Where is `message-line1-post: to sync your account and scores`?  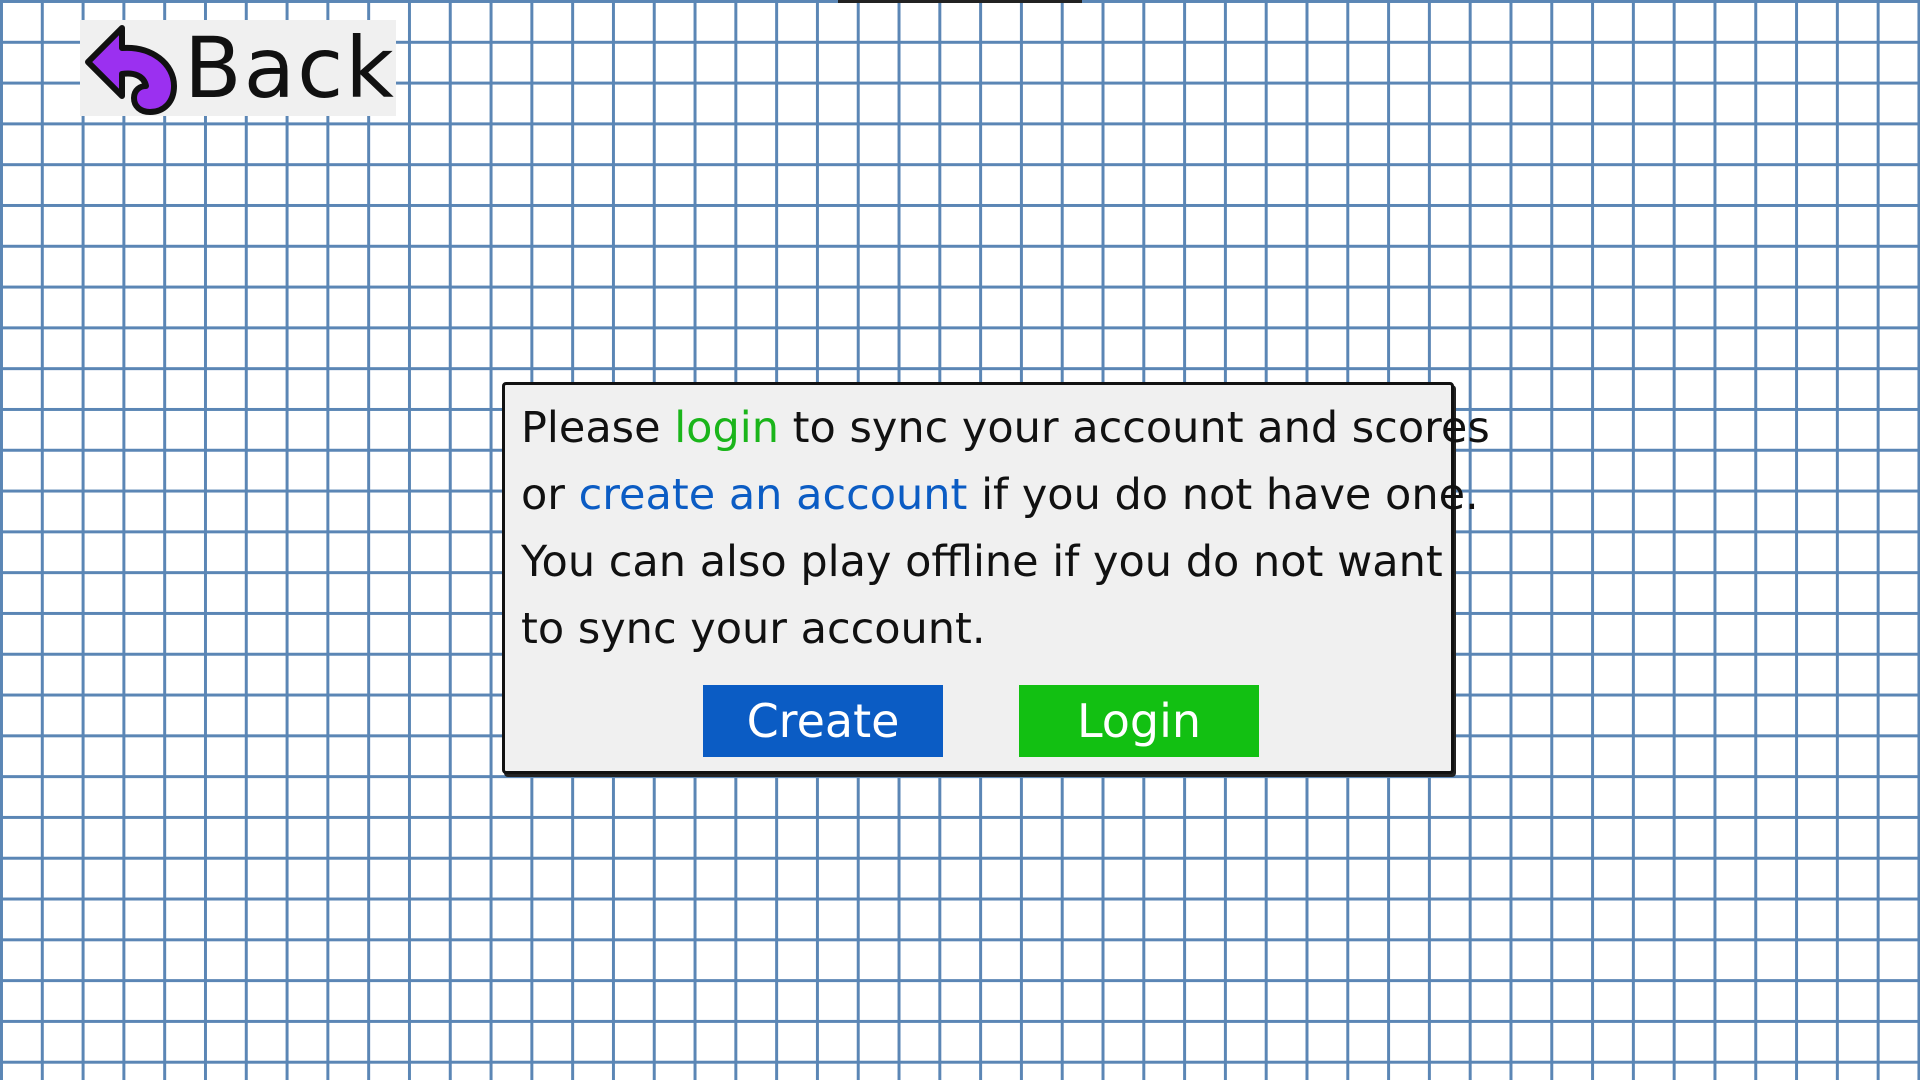 message-line1-post: to sync your account and scores is located at coordinates (1134, 428).